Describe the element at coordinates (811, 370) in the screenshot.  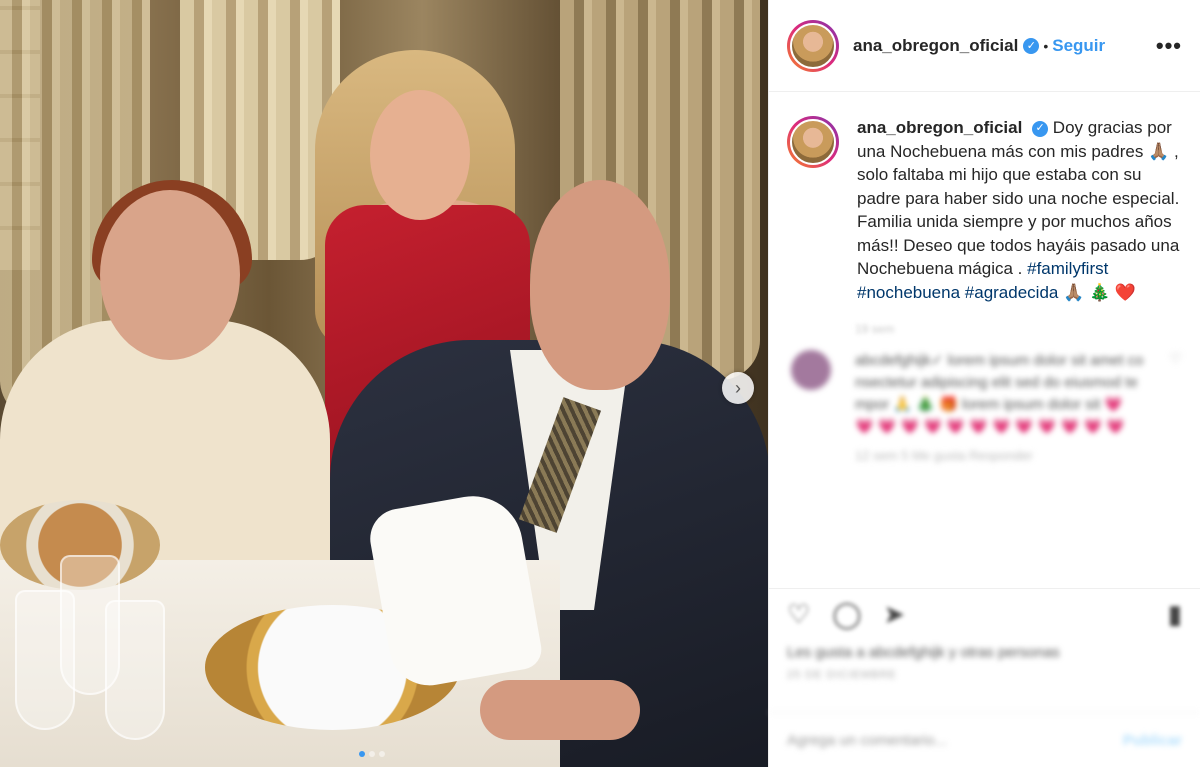
I see `comment-avatar` at that location.